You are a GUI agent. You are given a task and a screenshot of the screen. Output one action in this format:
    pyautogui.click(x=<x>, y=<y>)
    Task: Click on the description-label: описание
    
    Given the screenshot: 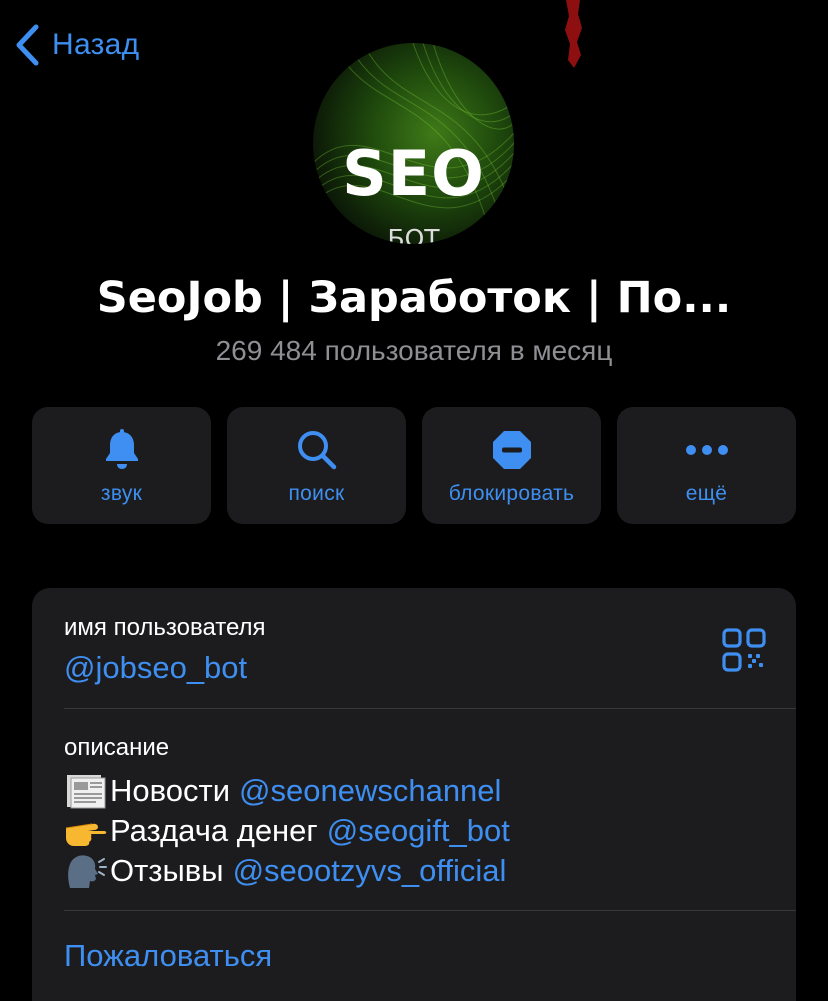 What is the action you would take?
    pyautogui.click(x=117, y=747)
    